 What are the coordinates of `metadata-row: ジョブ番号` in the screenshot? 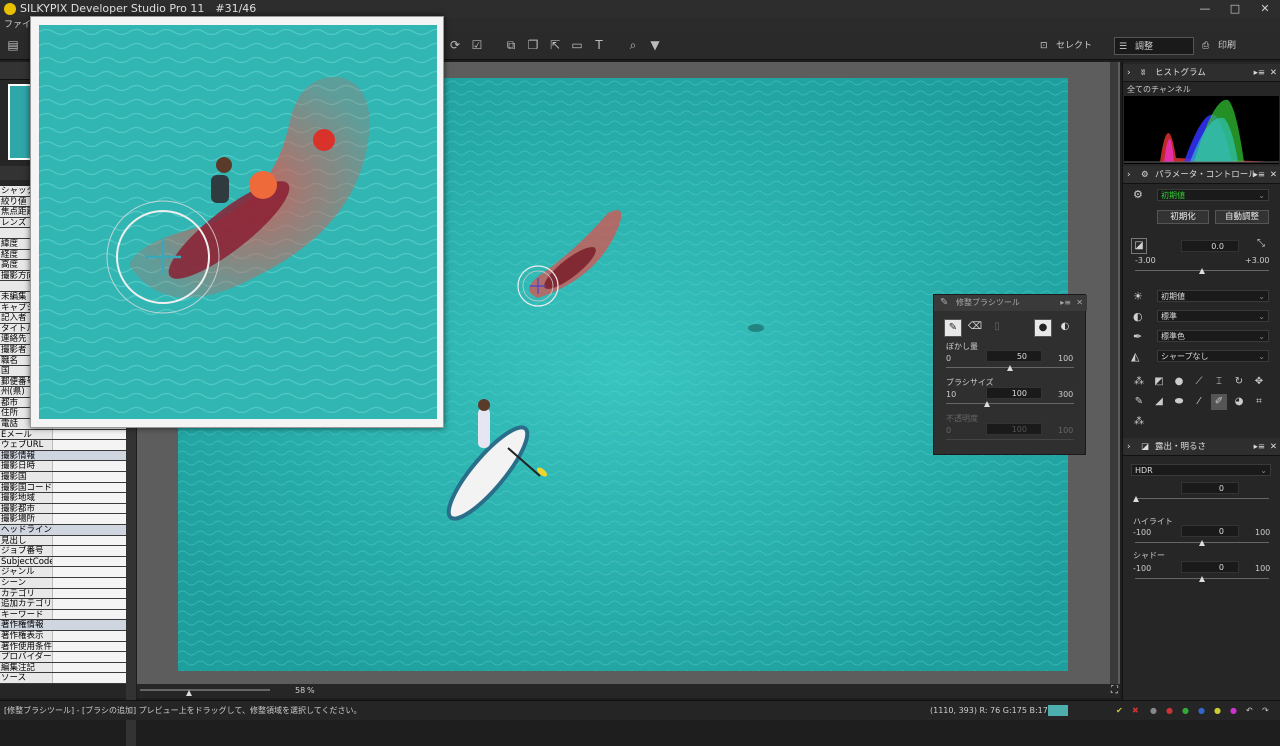 It's located at (63, 551).